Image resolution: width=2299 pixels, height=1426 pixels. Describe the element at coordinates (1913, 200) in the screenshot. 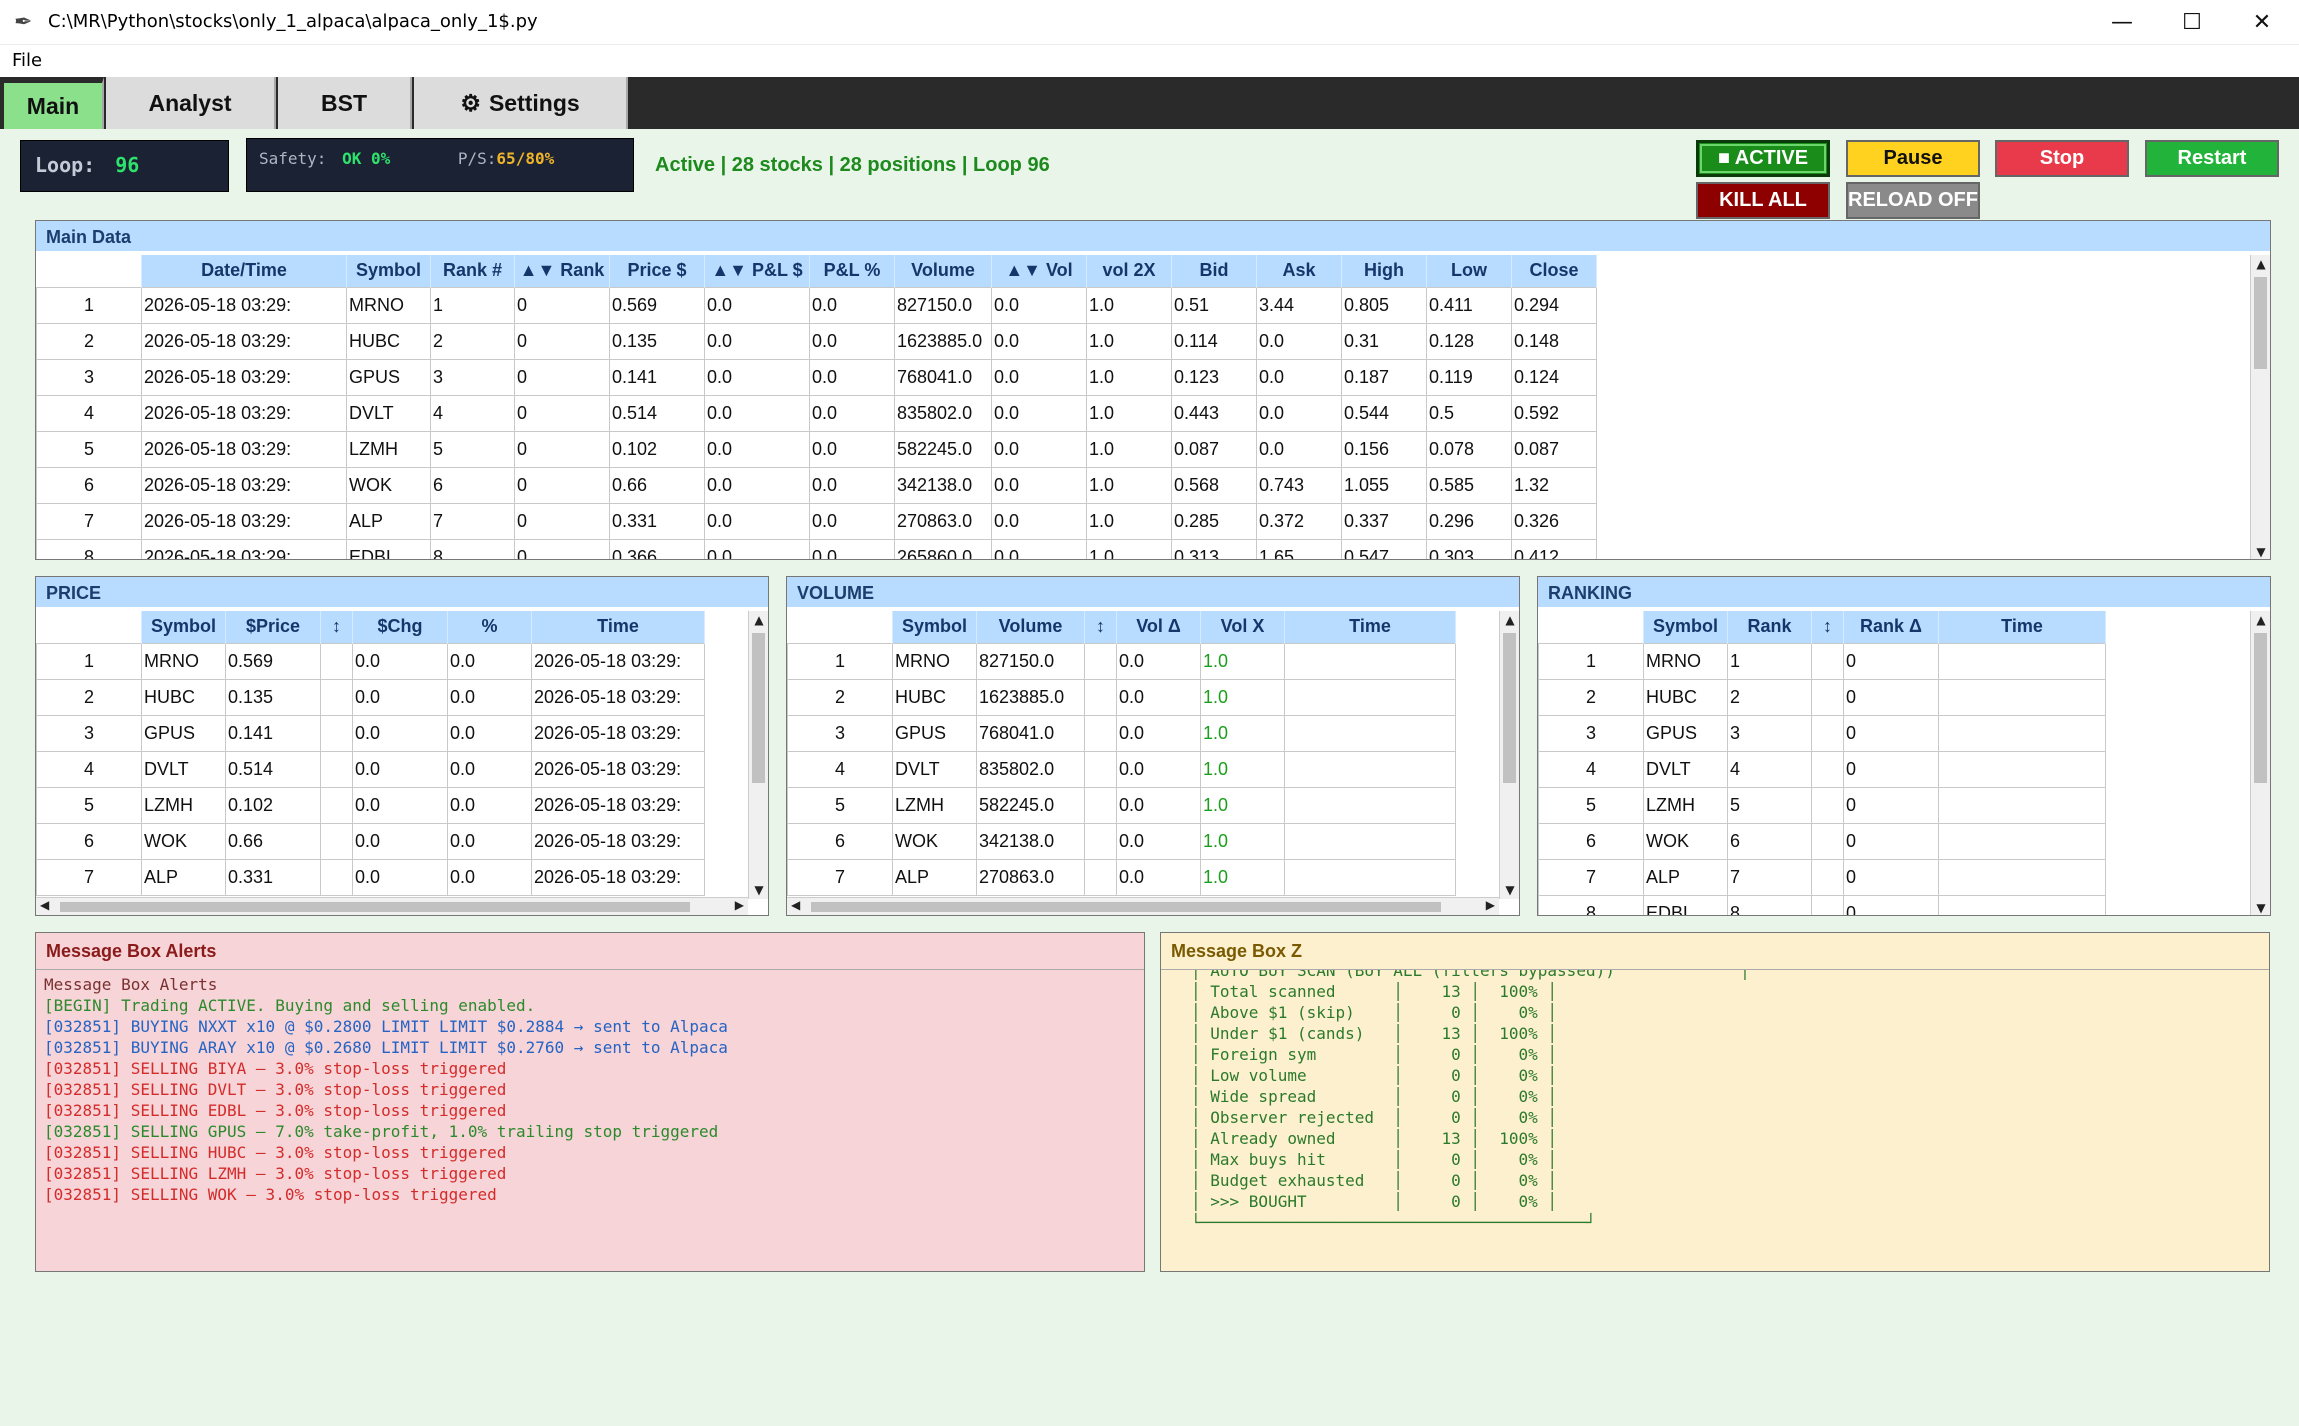

I see `reload-toggle-button: RELOAD OFF` at that location.